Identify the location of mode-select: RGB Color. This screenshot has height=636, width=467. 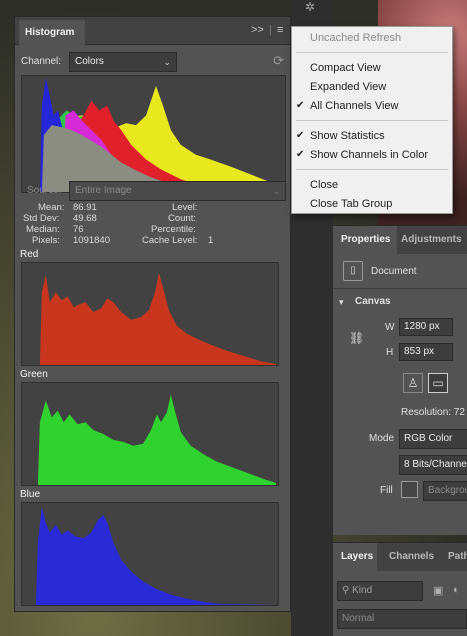
(433, 439).